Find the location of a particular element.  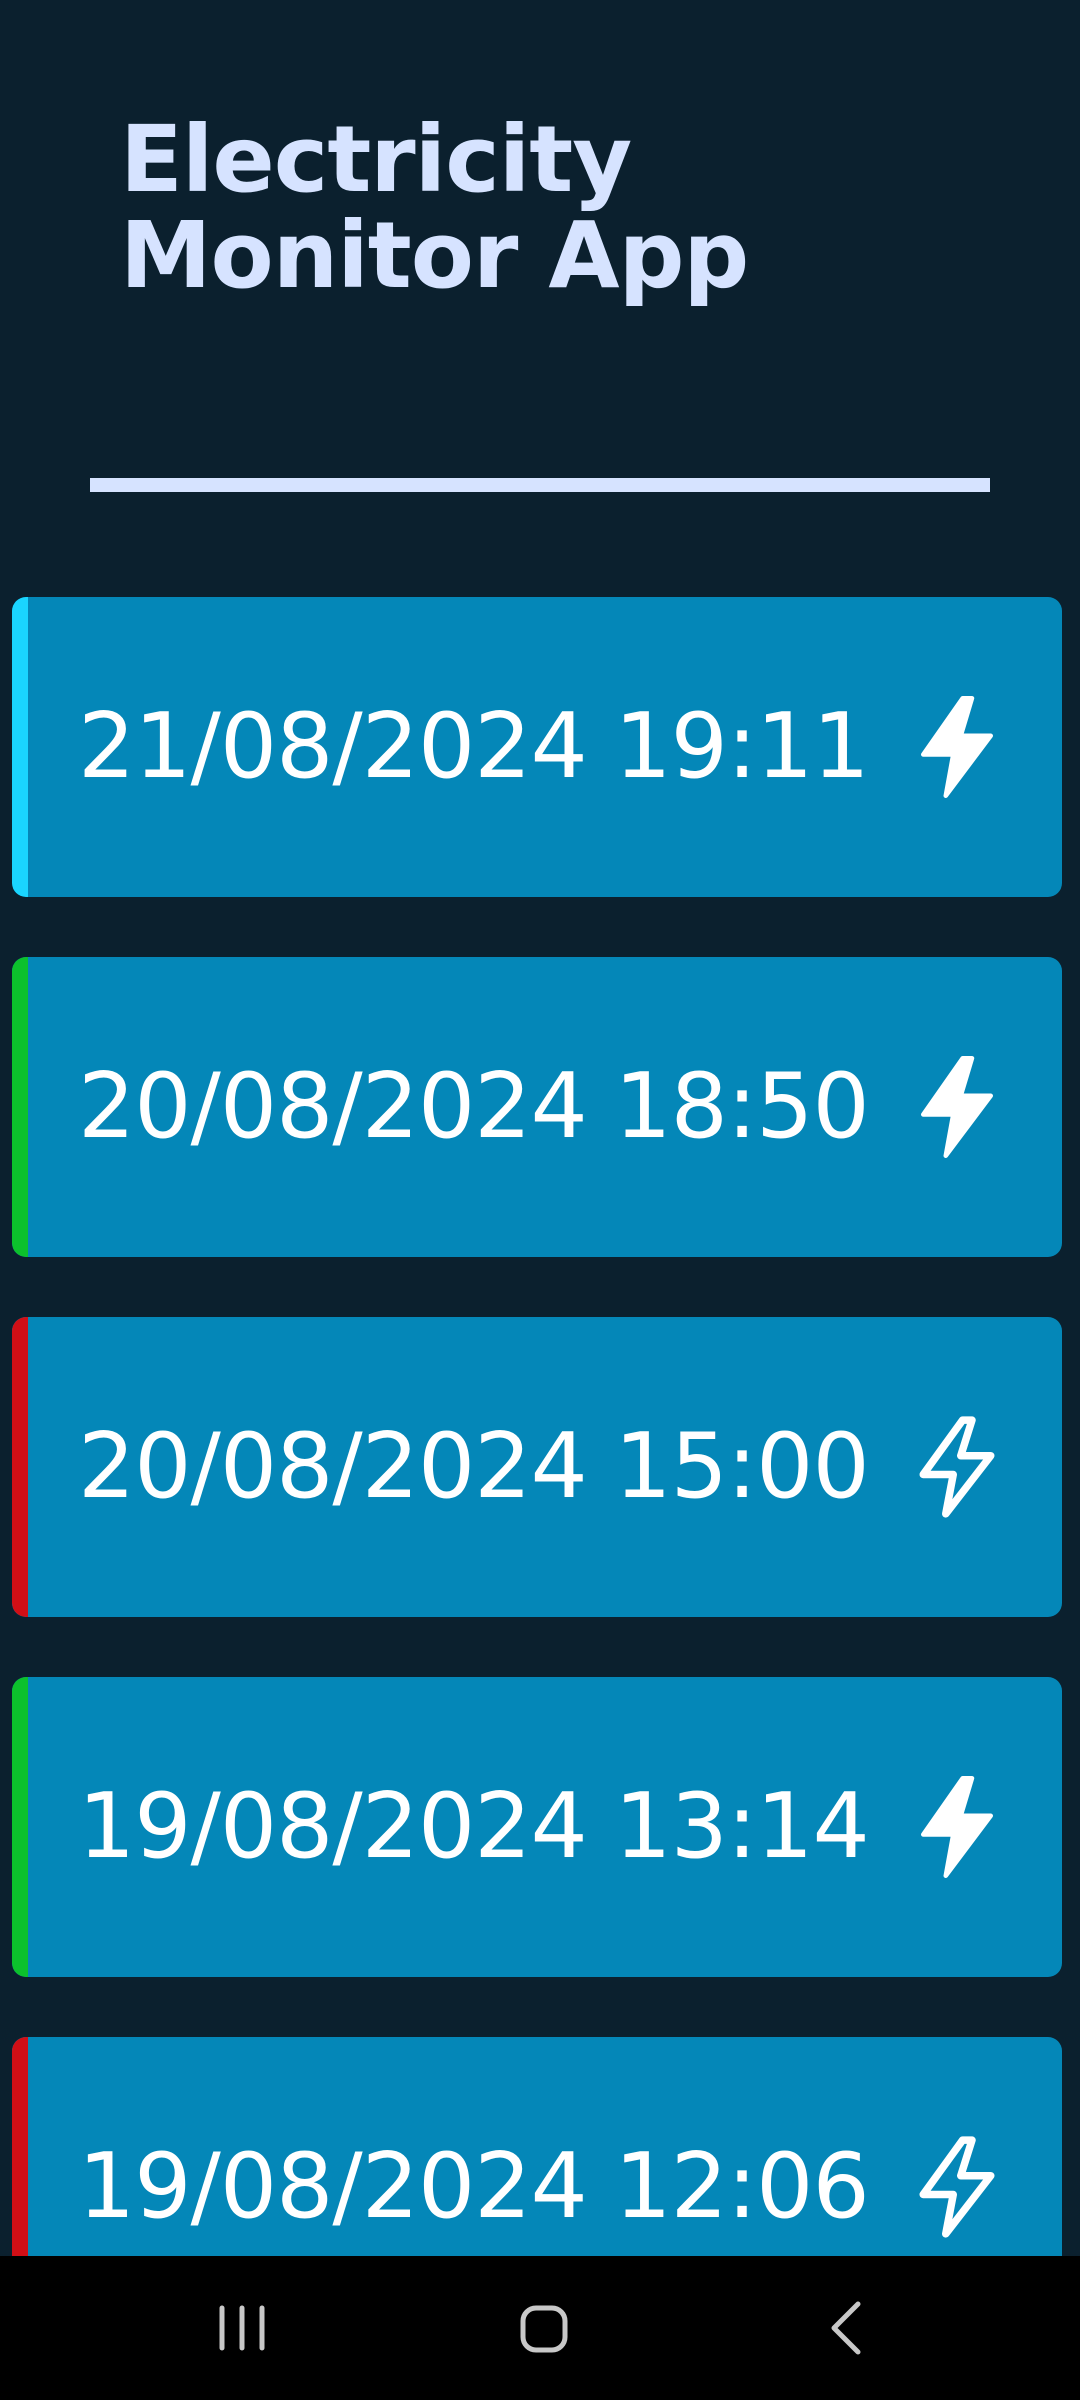

reading-card: 19/08/2024 12:06 is located at coordinates (537, 2146).